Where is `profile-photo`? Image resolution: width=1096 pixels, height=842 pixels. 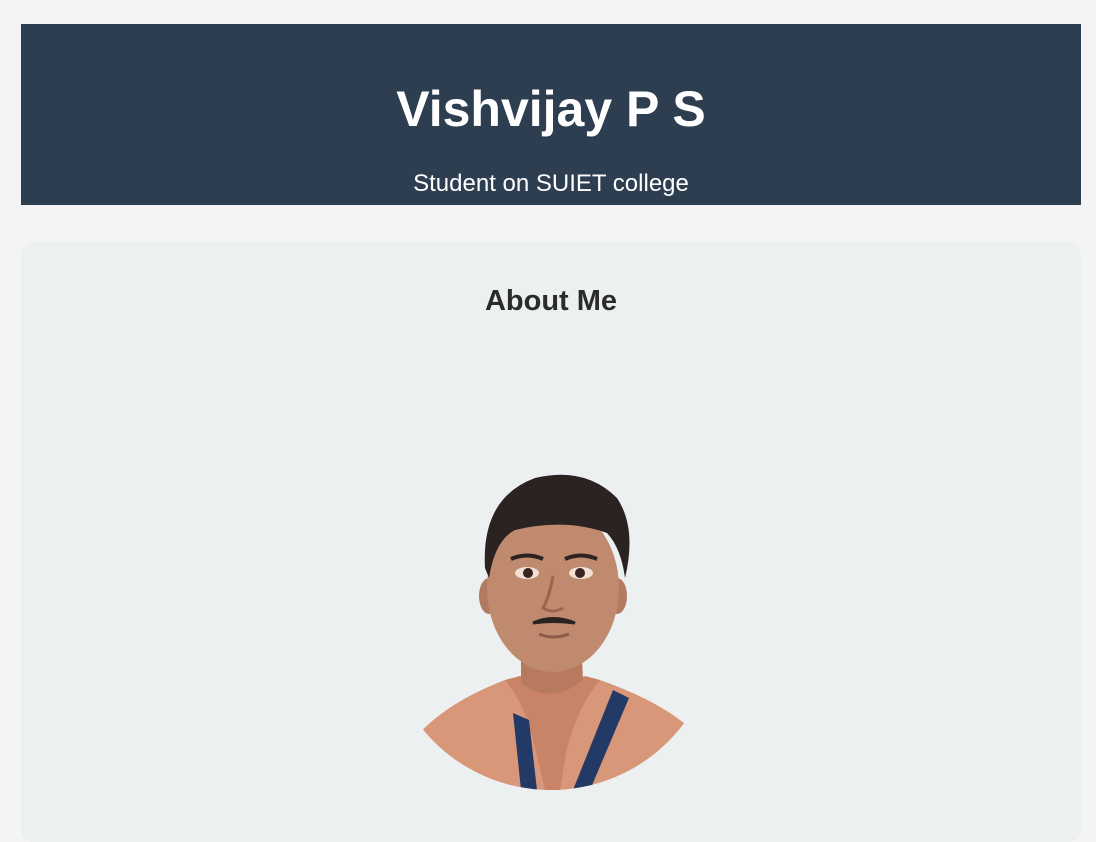
profile-photo is located at coordinates (551, 624).